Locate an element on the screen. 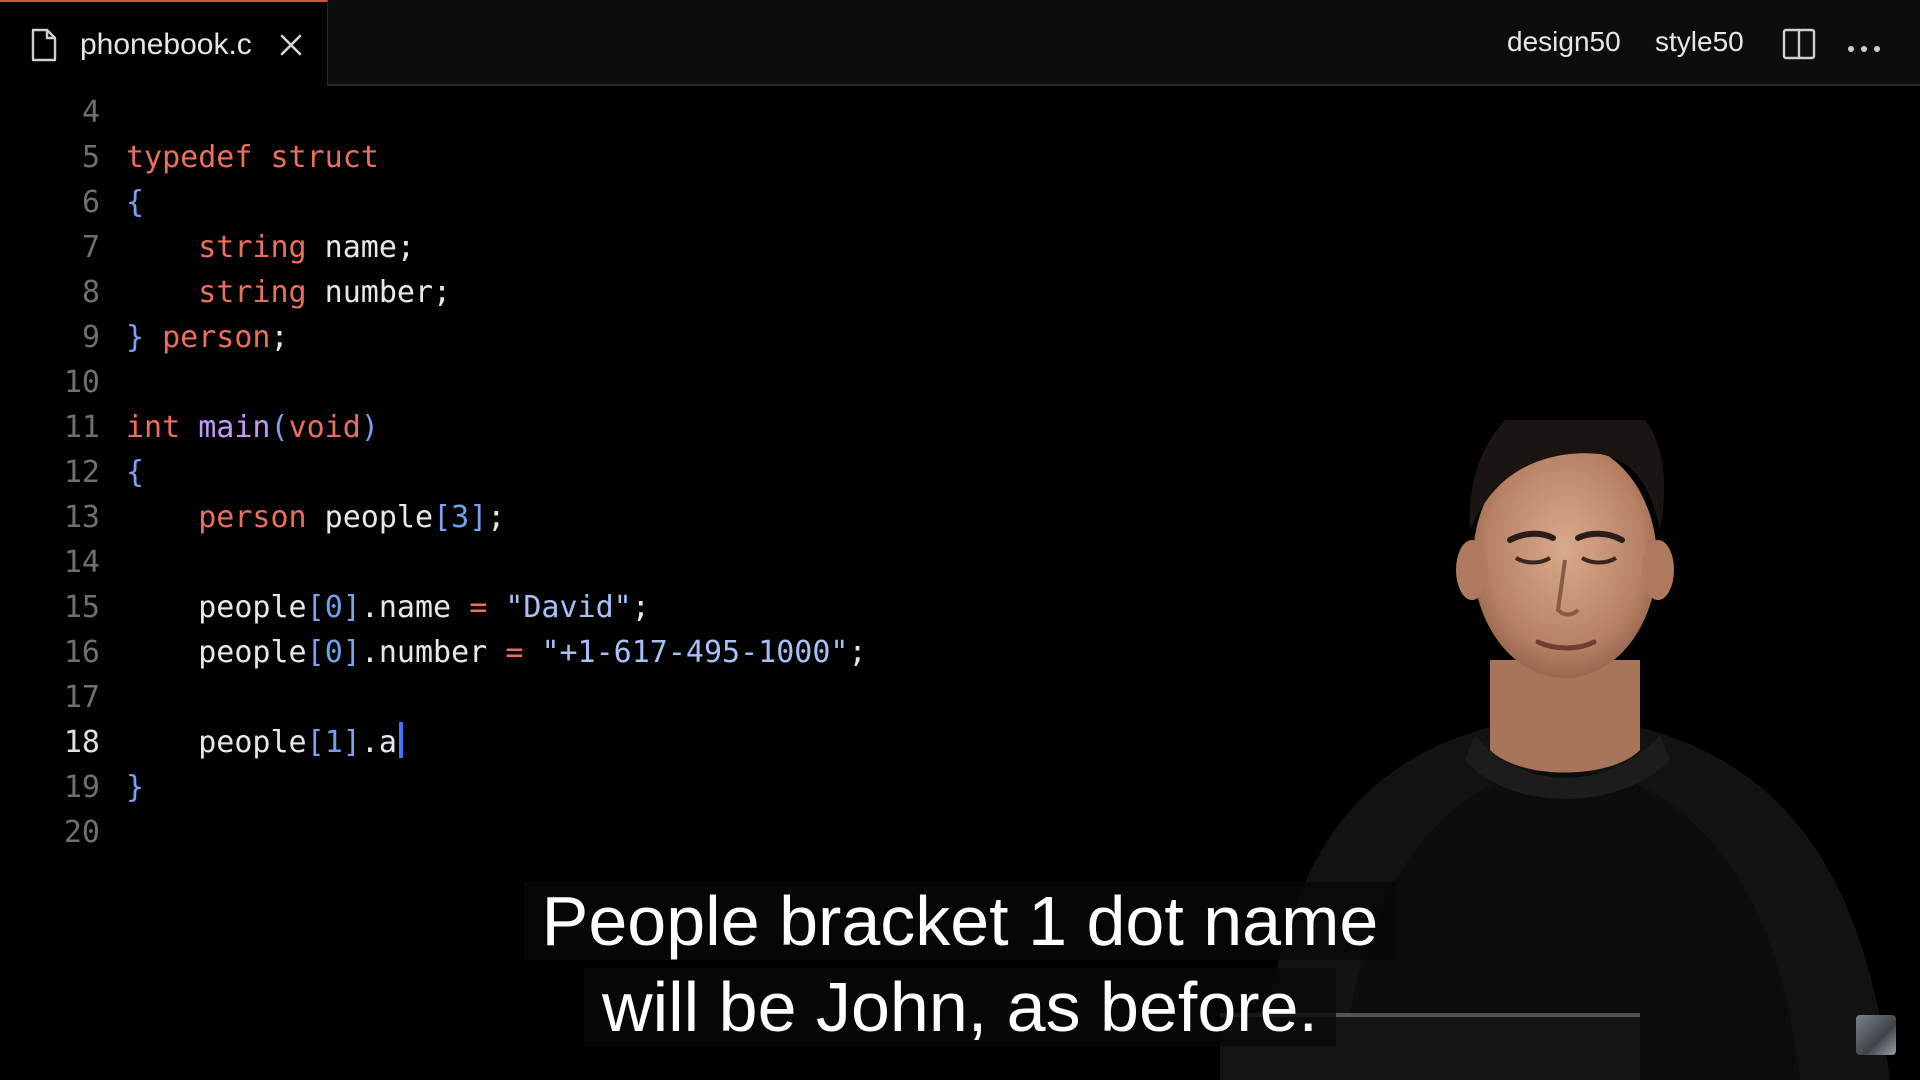 The image size is (1920, 1080). line-number: 7 is located at coordinates (90, 247).